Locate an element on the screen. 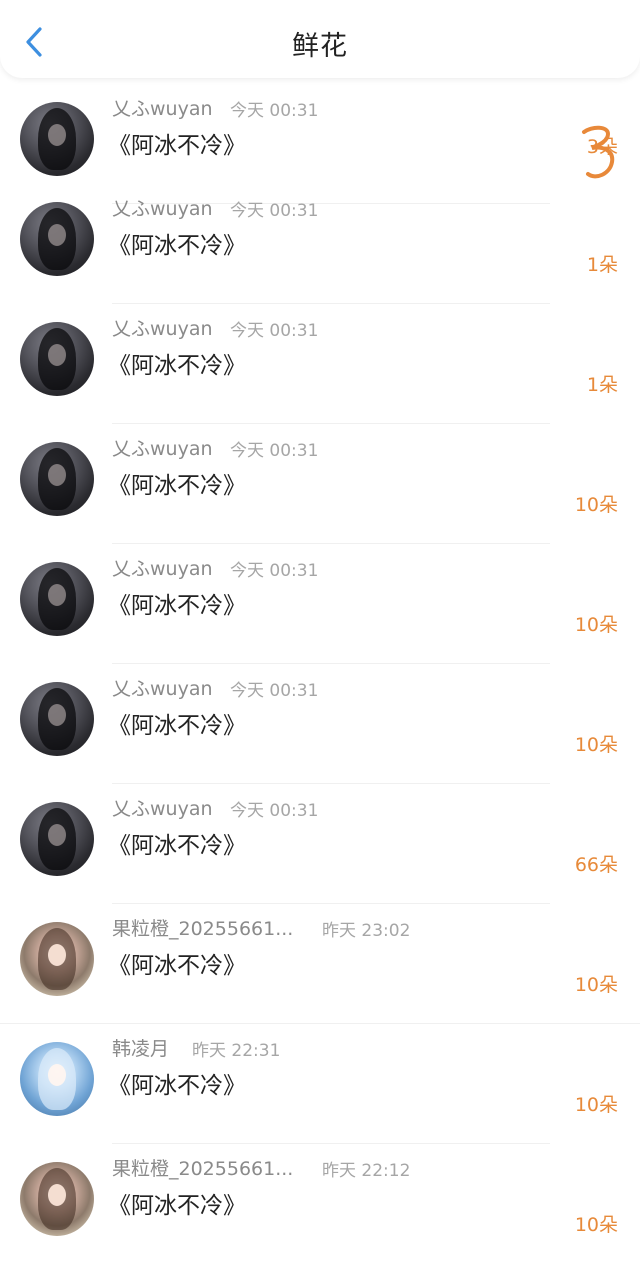 This screenshot has width=640, height=1264. list-item: 乂ふwuyan 今天 00:31 《阿冰不冷》 66朵 is located at coordinates (320, 844).